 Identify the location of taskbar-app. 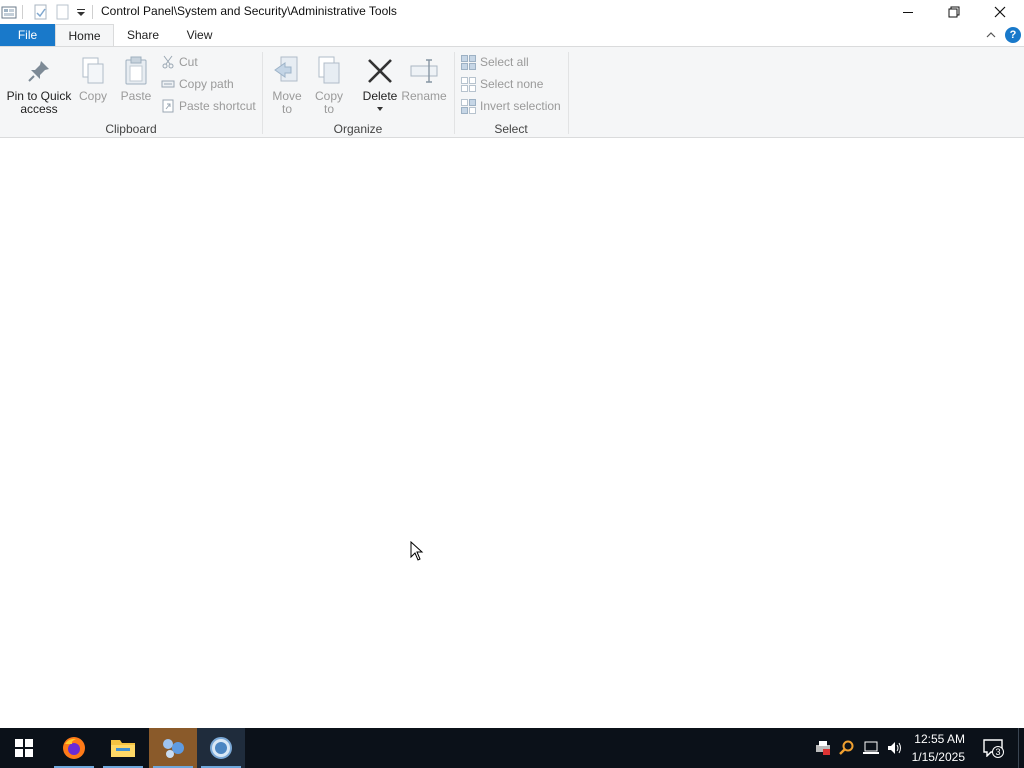
(221, 748).